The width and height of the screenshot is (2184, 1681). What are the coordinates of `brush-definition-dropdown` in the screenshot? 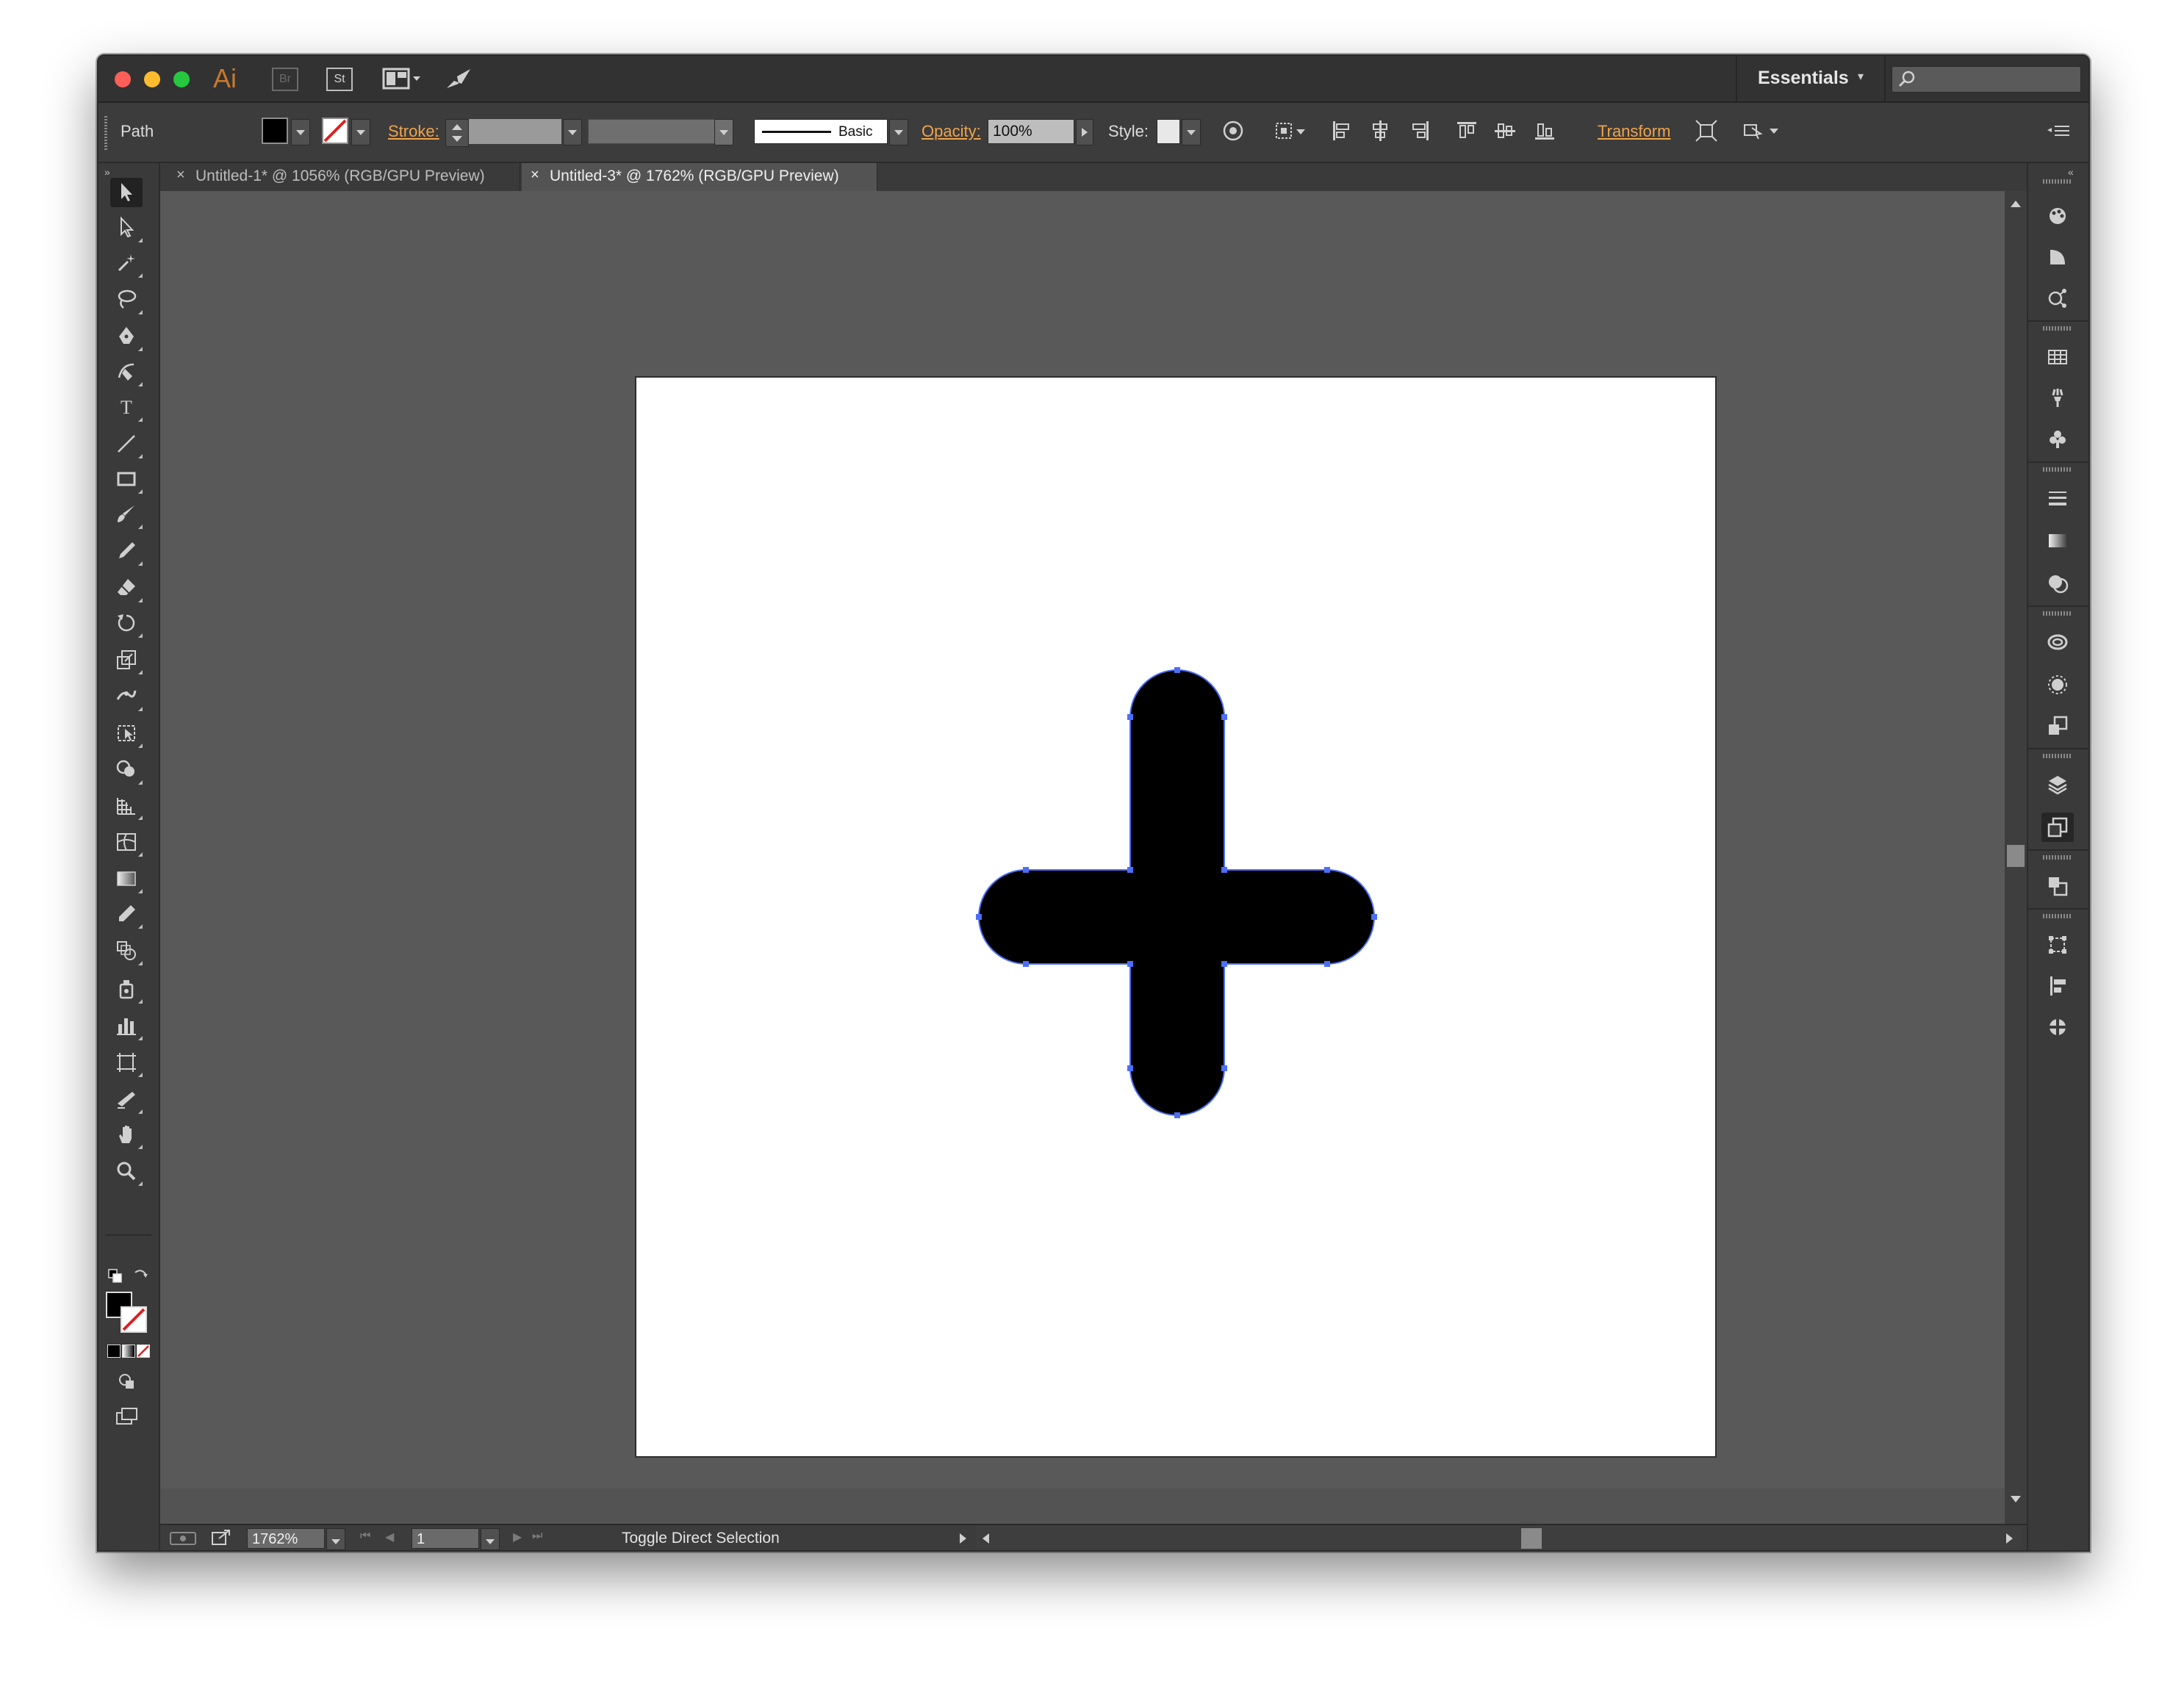 It's located at (898, 132).